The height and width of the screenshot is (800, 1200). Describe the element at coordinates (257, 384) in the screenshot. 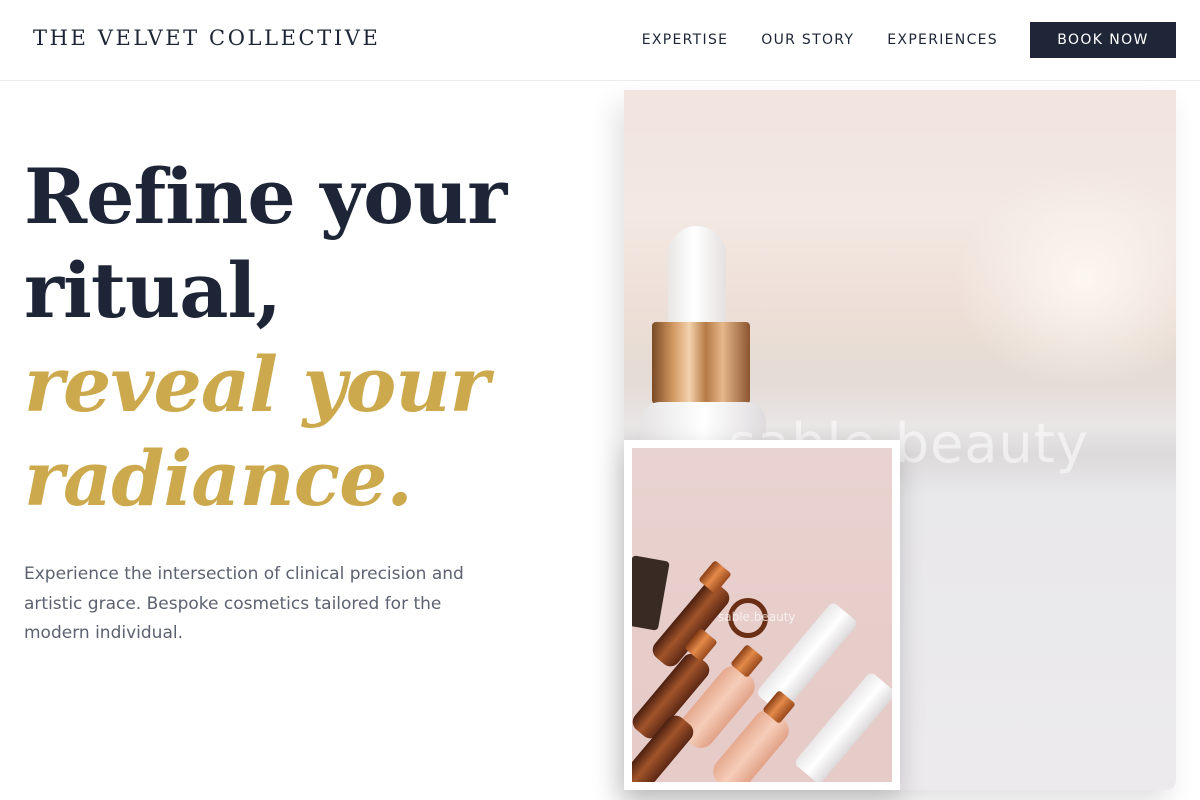

I see `headline-accent-line-1: reveal your` at that location.